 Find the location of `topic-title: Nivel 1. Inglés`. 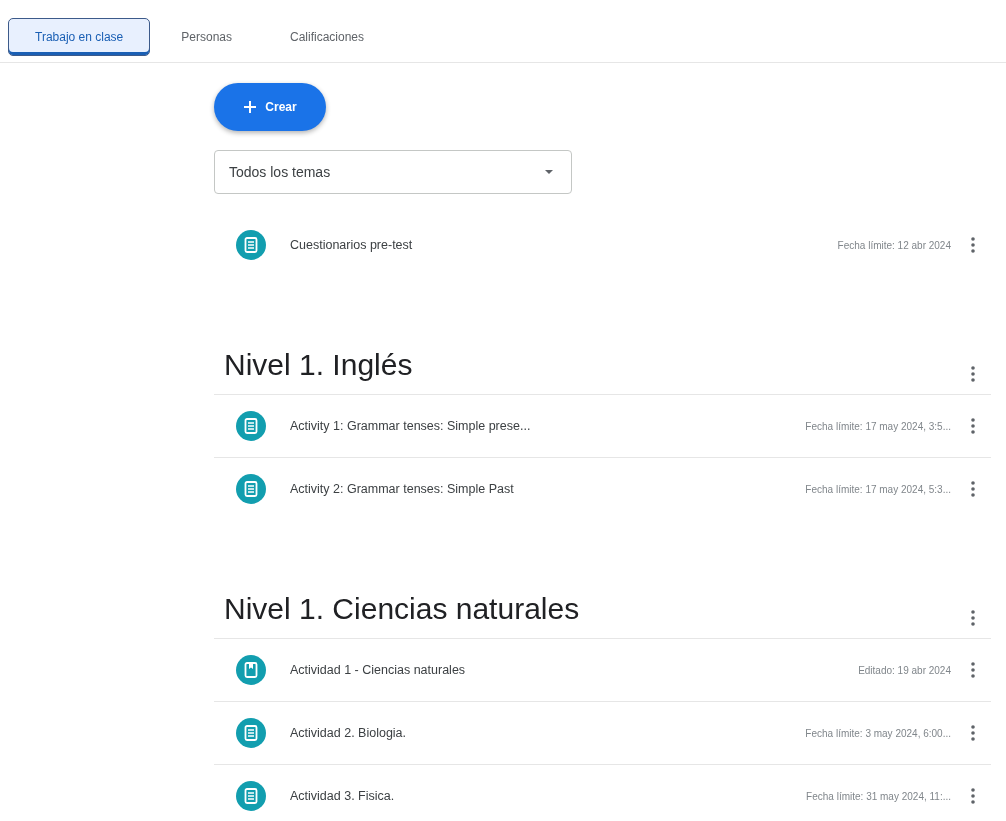

topic-title: Nivel 1. Inglés is located at coordinates (318, 365).